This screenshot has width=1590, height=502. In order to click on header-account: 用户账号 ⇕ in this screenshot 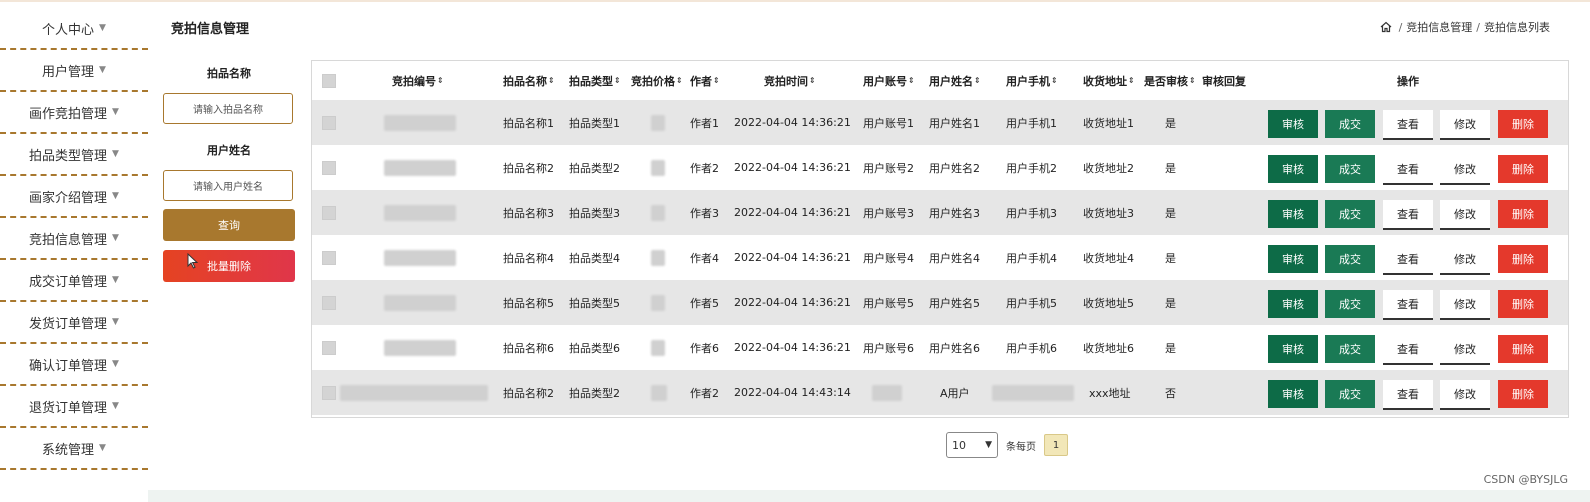, I will do `click(889, 80)`.